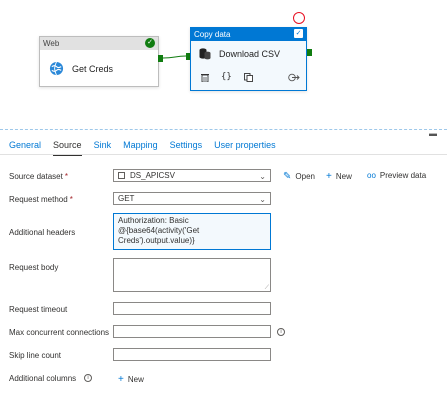 This screenshot has width=447, height=400. Describe the element at coordinates (205, 77) in the screenshot. I see `delete-icon` at that location.